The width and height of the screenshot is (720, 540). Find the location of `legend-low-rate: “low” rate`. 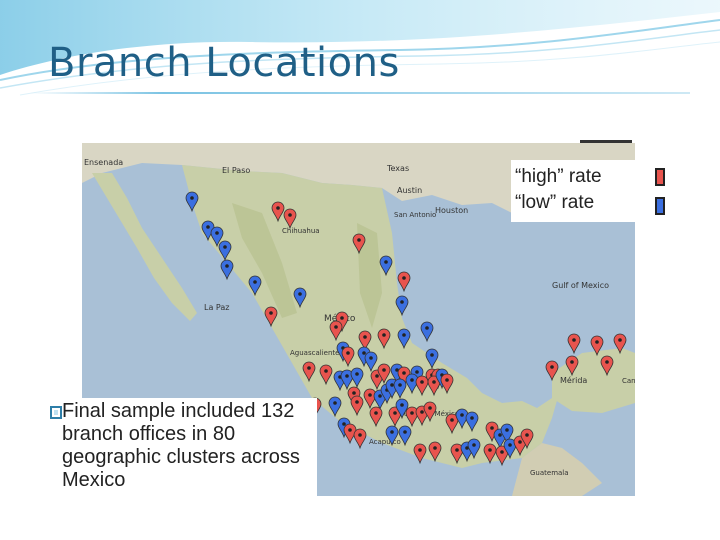

legend-low-rate: “low” rate is located at coordinates (555, 202).